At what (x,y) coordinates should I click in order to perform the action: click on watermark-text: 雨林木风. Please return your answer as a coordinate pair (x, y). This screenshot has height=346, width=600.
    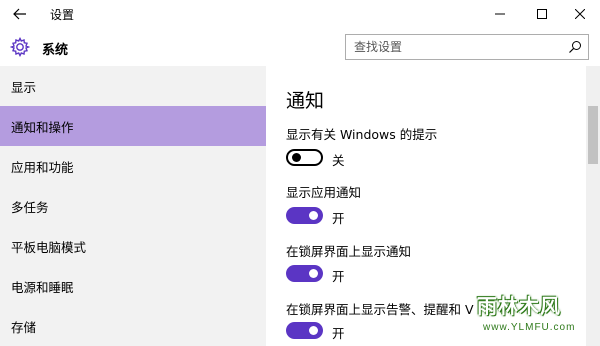
    Looking at the image, I should click on (519, 306).